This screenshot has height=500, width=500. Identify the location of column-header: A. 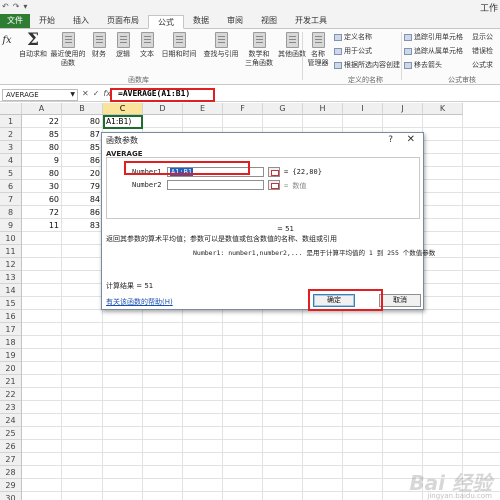
(42, 109).